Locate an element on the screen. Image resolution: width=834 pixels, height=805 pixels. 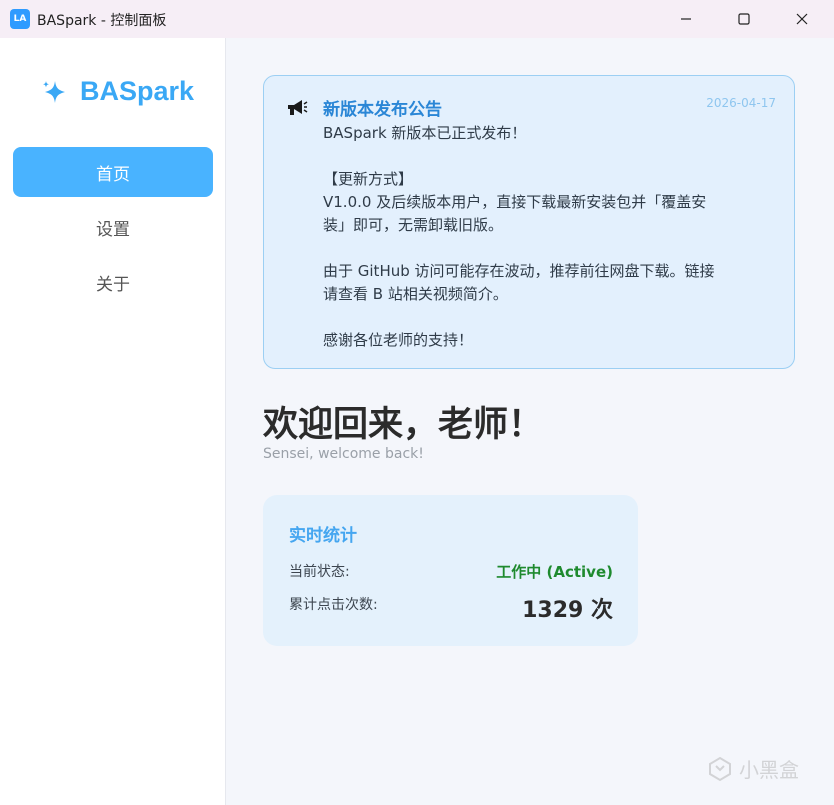
nav-item-about: 关于 is located at coordinates (113, 282).